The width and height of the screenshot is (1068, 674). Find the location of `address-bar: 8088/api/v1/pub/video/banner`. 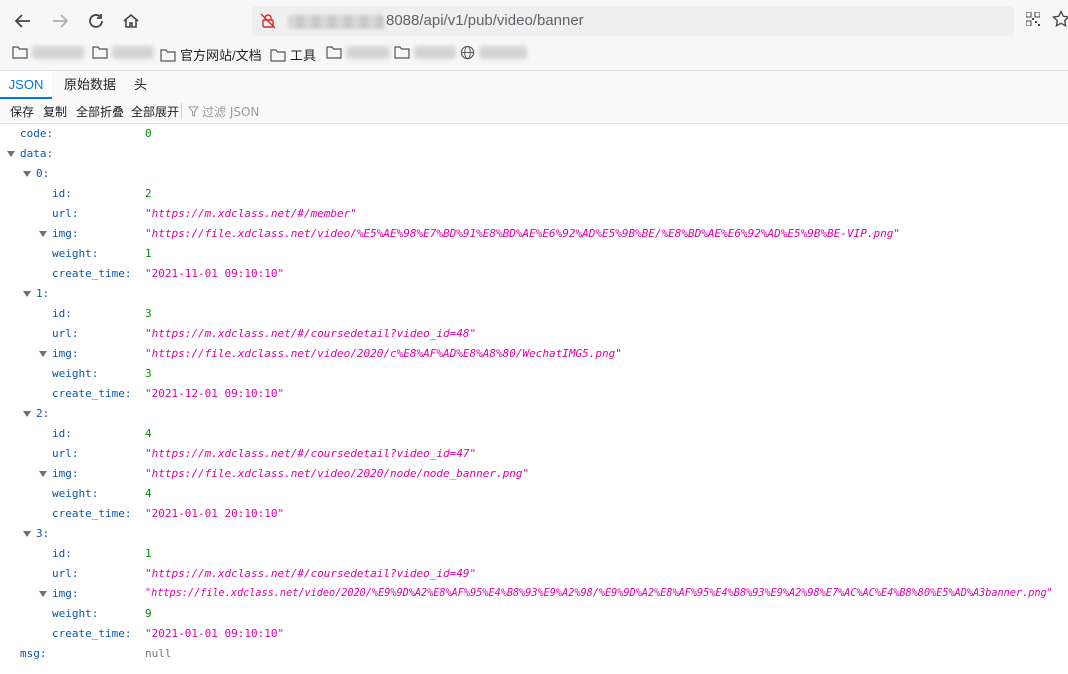

address-bar: 8088/api/v1/pub/video/banner is located at coordinates (633, 21).